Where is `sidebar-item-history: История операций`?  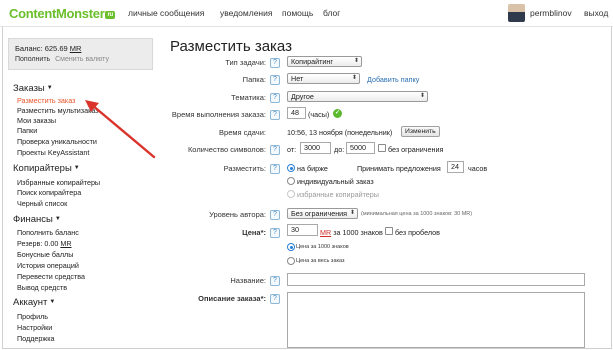
sidebar-item-history: История операций is located at coordinates (48, 265).